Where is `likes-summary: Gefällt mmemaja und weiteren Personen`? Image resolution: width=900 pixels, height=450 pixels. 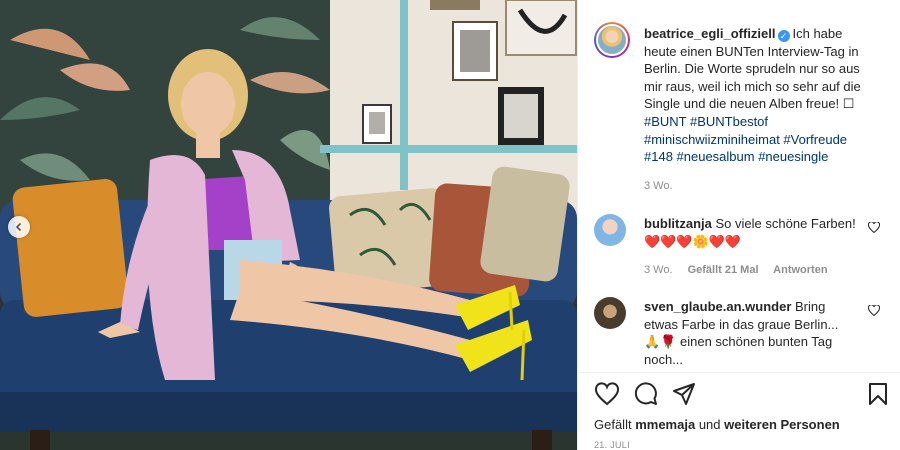
likes-summary: Gefällt mmemaja und weiteren Personen is located at coordinates (717, 424).